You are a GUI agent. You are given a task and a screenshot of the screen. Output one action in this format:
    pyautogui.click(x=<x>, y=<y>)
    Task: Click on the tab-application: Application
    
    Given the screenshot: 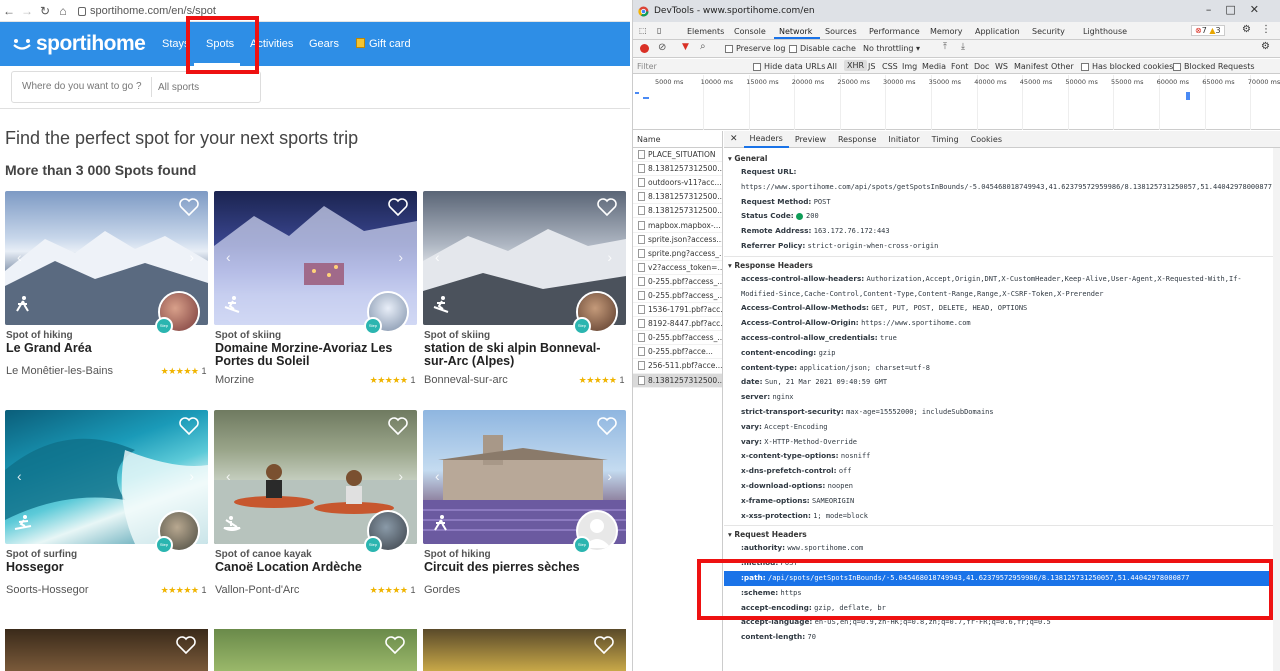 What is the action you would take?
    pyautogui.click(x=997, y=31)
    